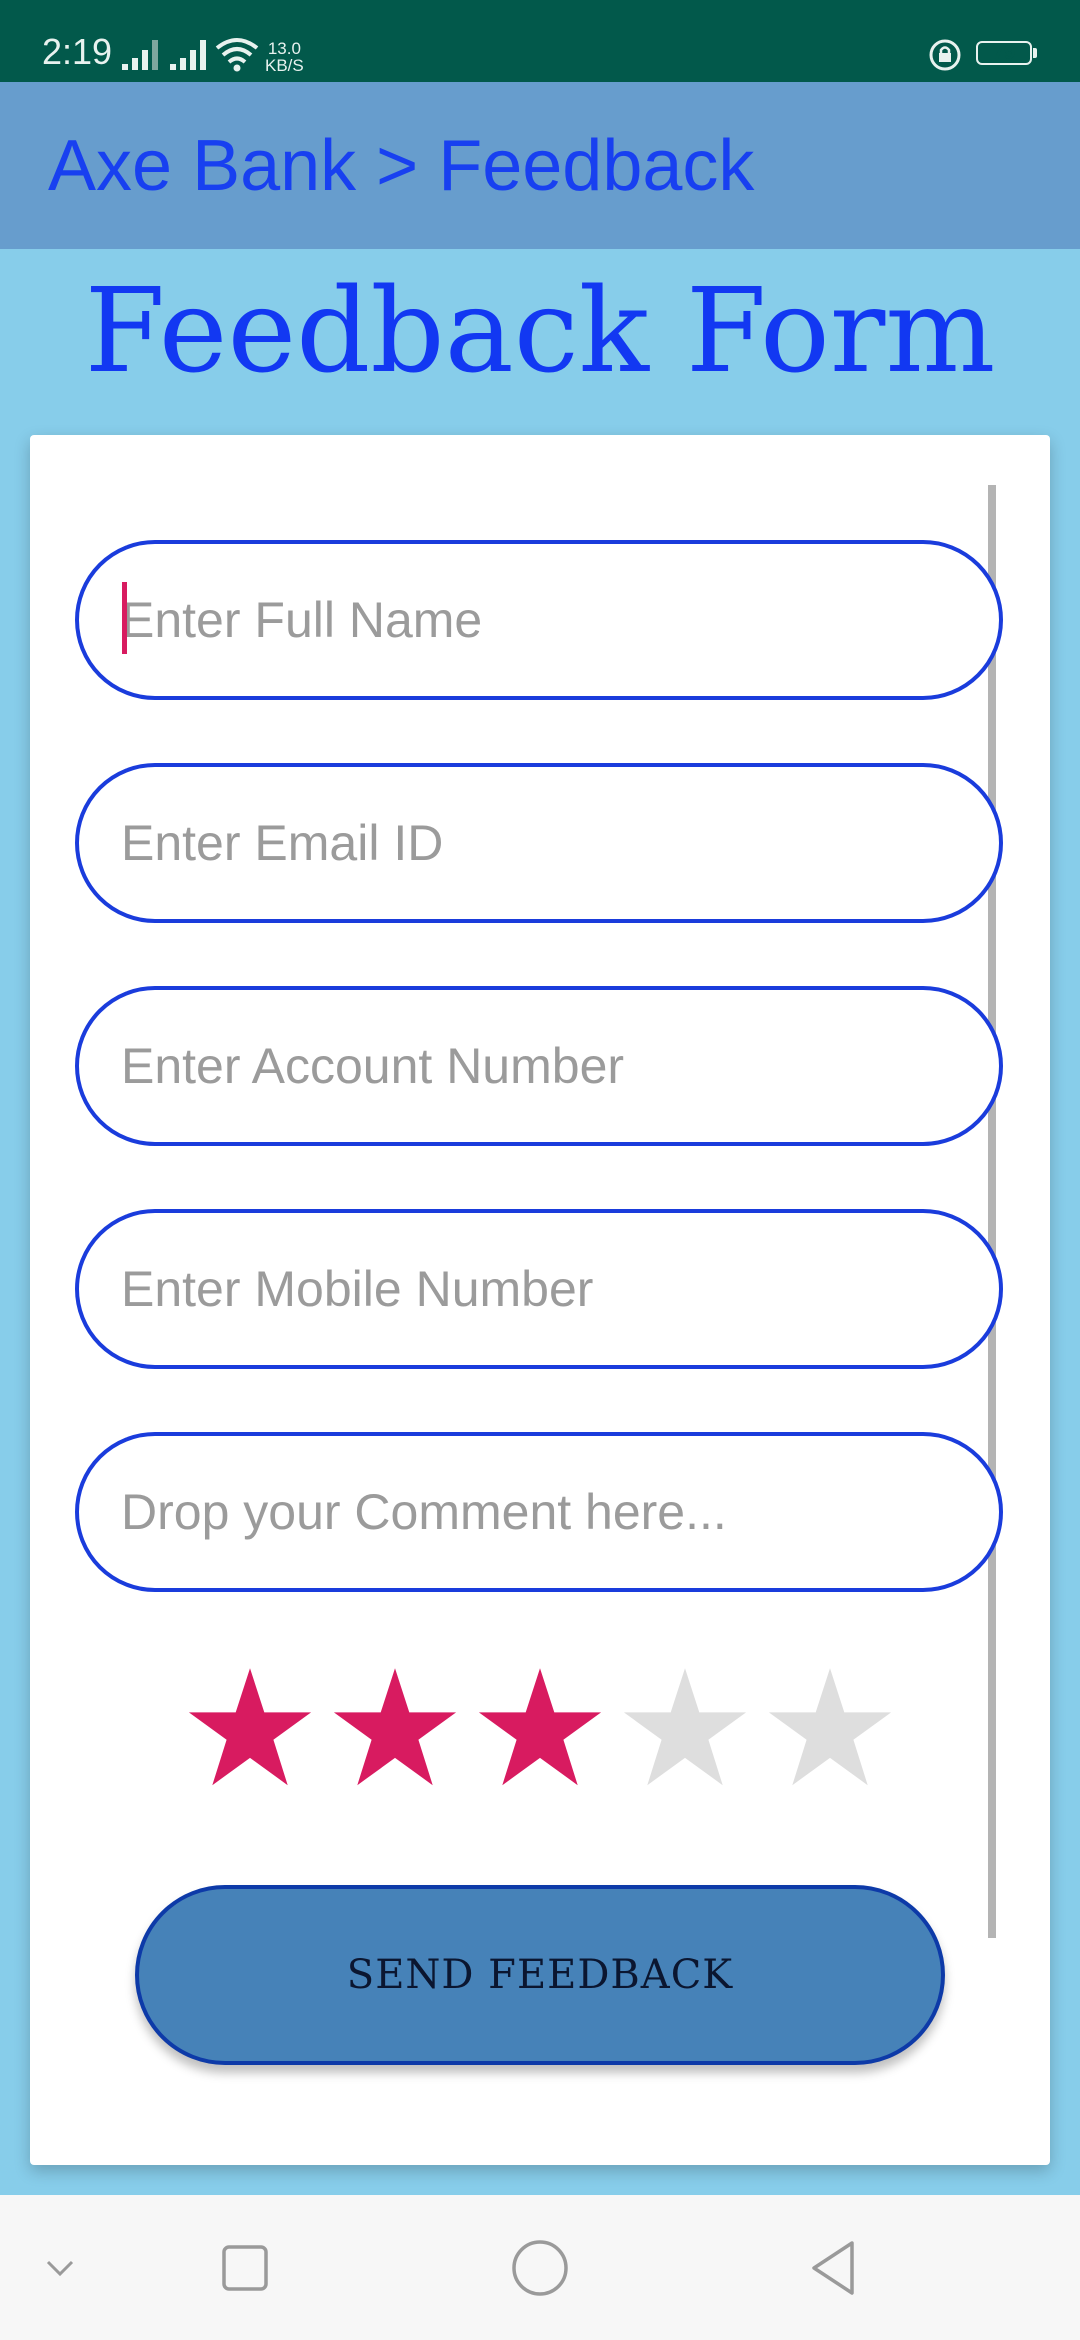 Image resolution: width=1080 pixels, height=2340 pixels. I want to click on account-number-field, so click(539, 1066).